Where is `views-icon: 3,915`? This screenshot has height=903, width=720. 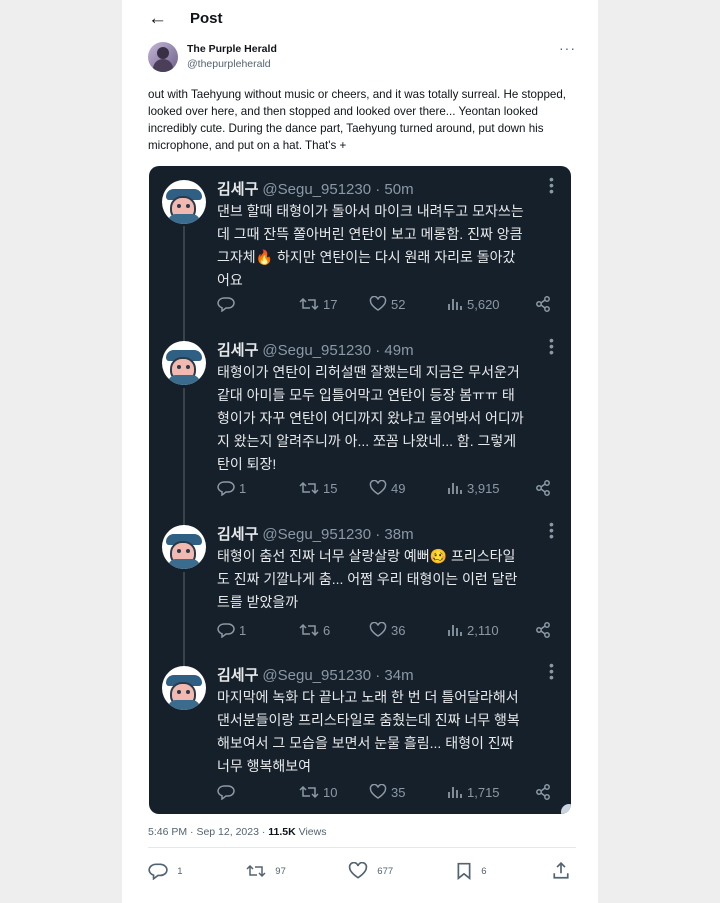 views-icon: 3,915 is located at coordinates (473, 488).